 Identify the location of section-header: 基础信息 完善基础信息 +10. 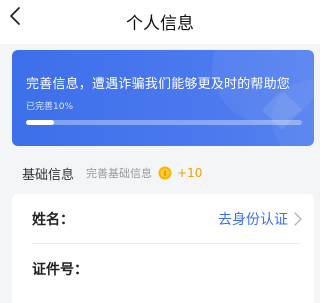
(163, 173).